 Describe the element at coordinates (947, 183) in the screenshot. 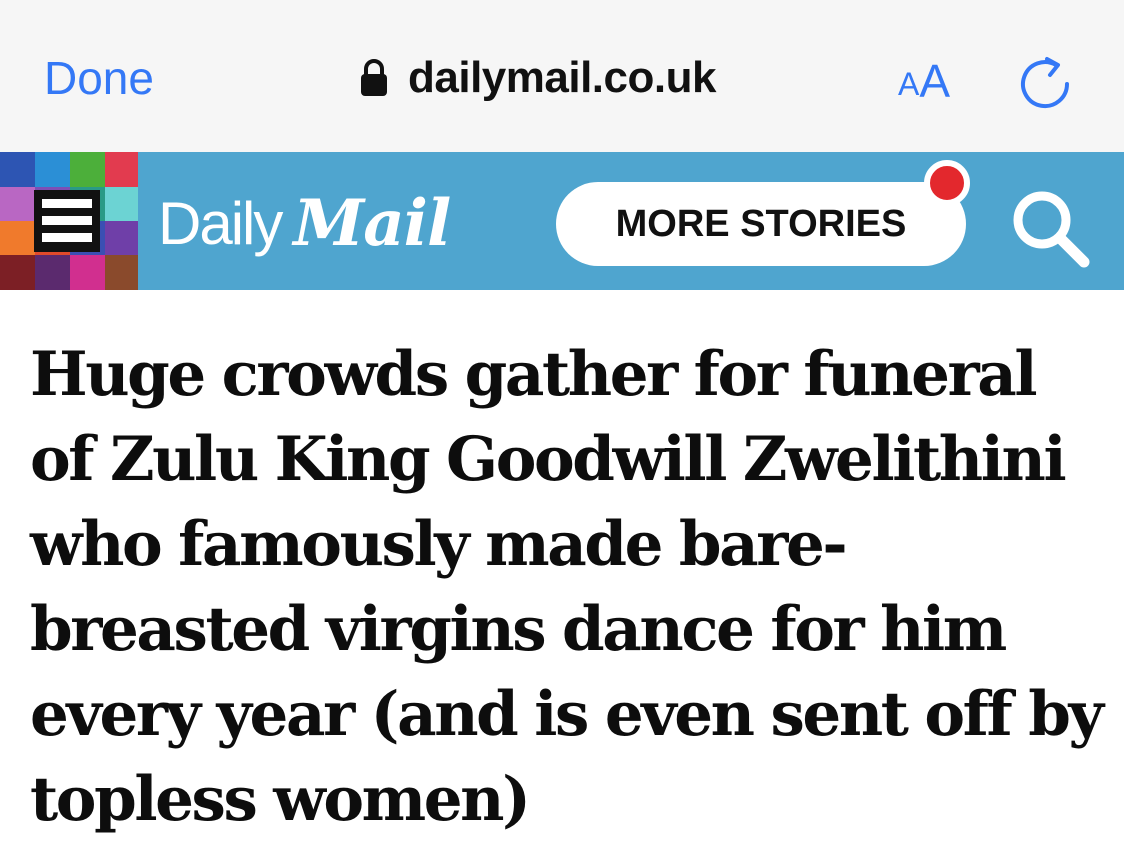

I see `notification-dot-icon` at that location.